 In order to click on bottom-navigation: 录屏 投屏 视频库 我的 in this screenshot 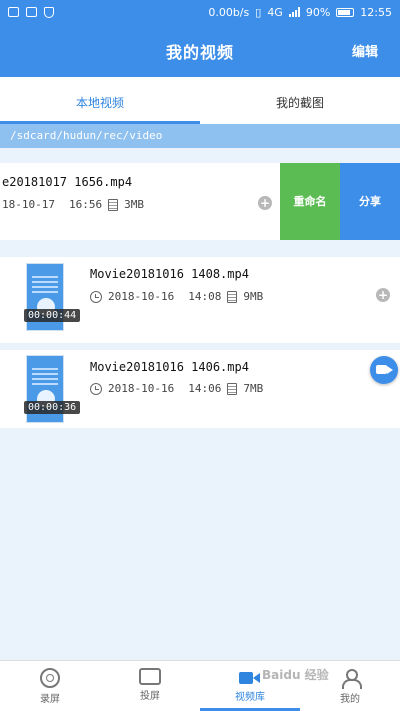, I will do `click(200, 685)`.